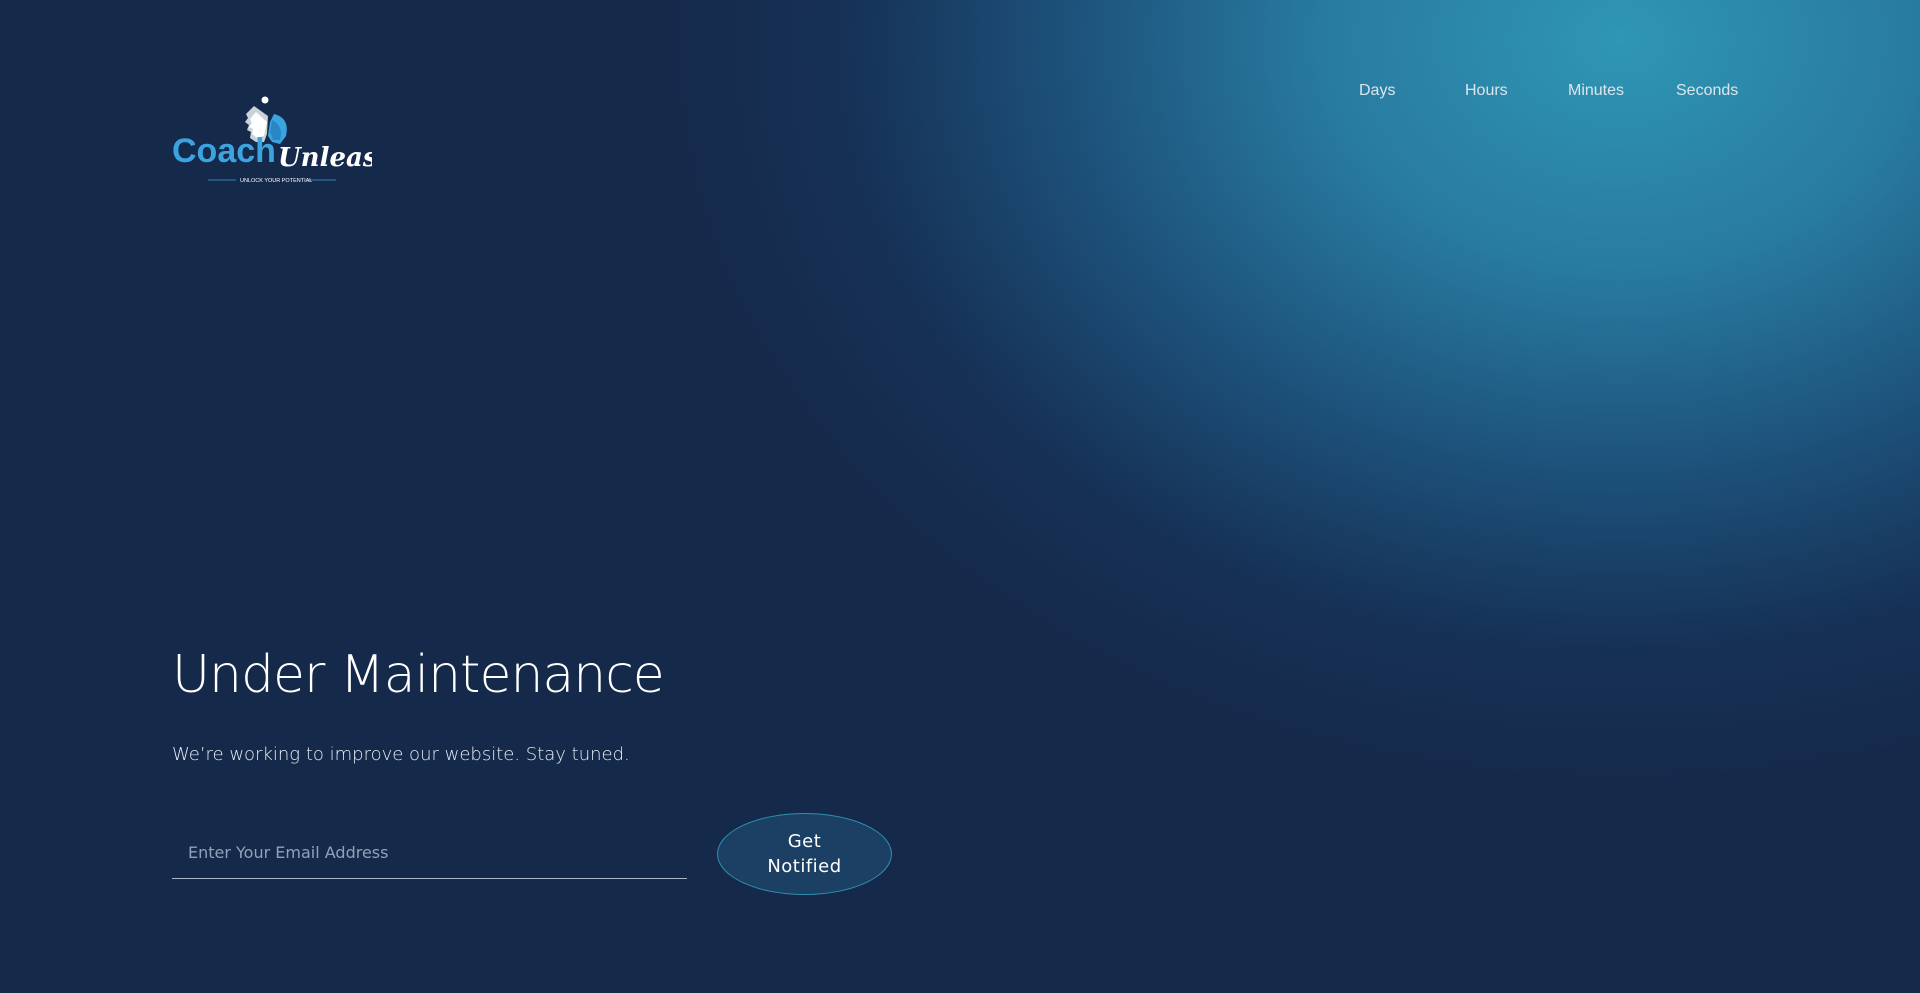  I want to click on email-input, so click(429, 852).